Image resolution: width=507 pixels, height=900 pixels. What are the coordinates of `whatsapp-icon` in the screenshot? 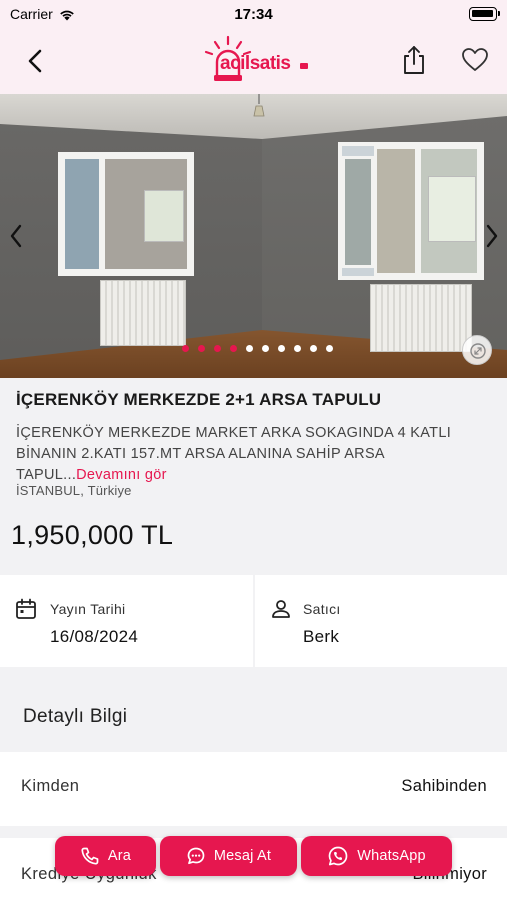 It's located at (338, 856).